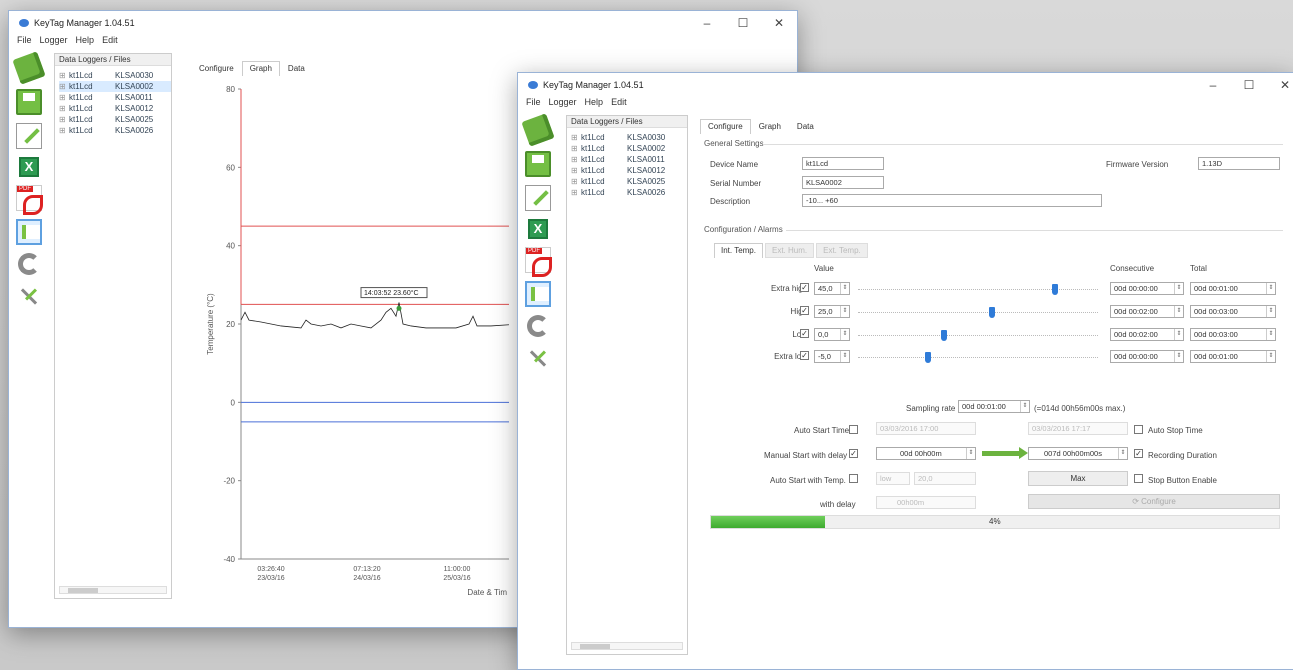 The height and width of the screenshot is (670, 1293). Describe the element at coordinates (926, 502) in the screenshot. I see `with-delay-field: 00h00m` at that location.